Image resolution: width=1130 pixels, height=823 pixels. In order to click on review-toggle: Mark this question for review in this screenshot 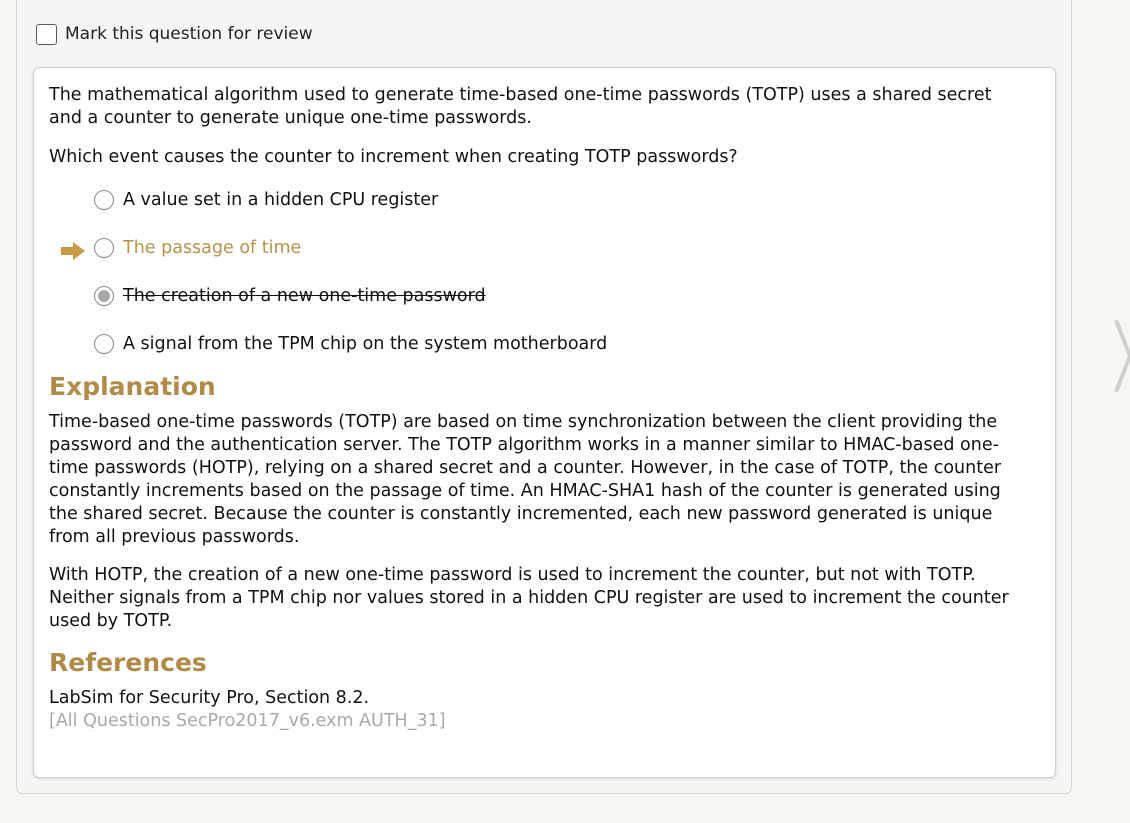, I will do `click(174, 34)`.